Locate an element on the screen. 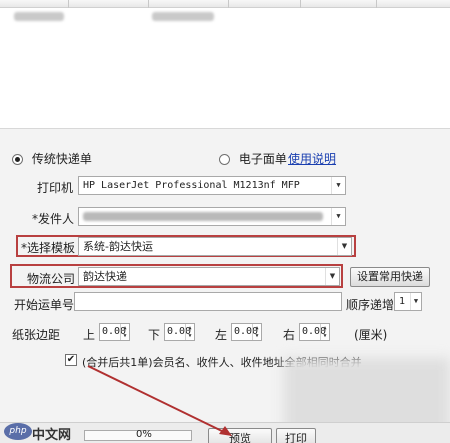 The image size is (450, 443). start-waybill-input is located at coordinates (208, 301).